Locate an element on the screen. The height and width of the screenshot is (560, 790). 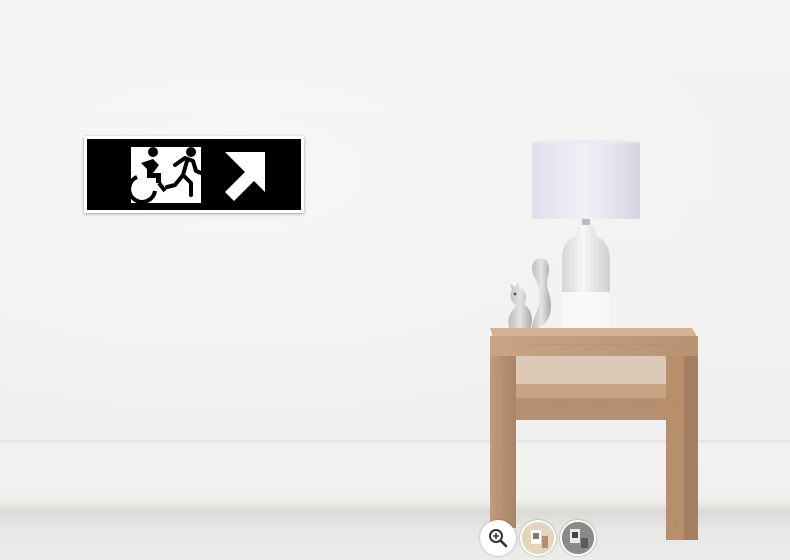
thumbnail-gray-view is located at coordinates (578, 538).